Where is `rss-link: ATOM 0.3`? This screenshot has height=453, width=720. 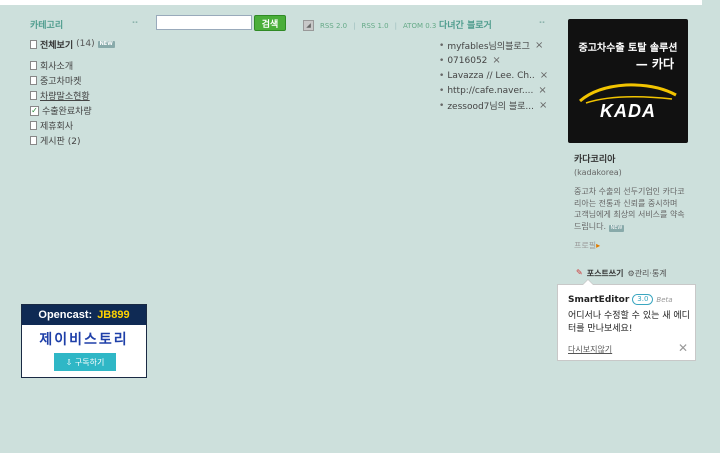
rss-link: ATOM 0.3 is located at coordinates (419, 26).